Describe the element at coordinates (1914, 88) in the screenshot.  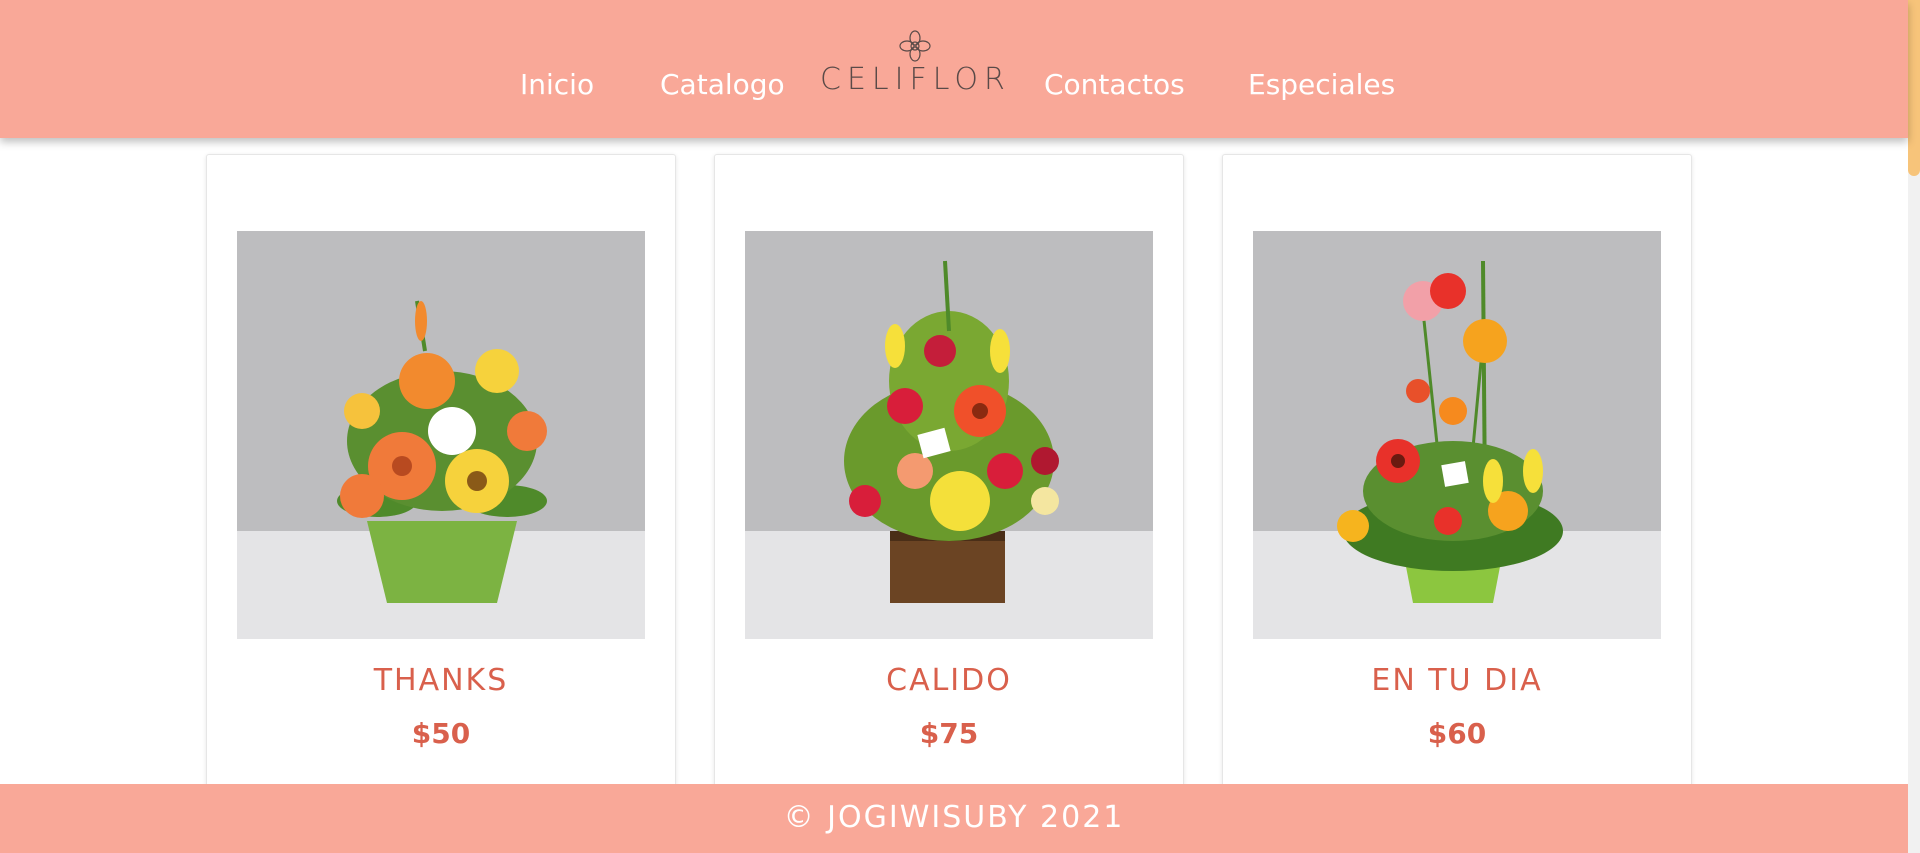
I see `scrollbar-thumb` at that location.